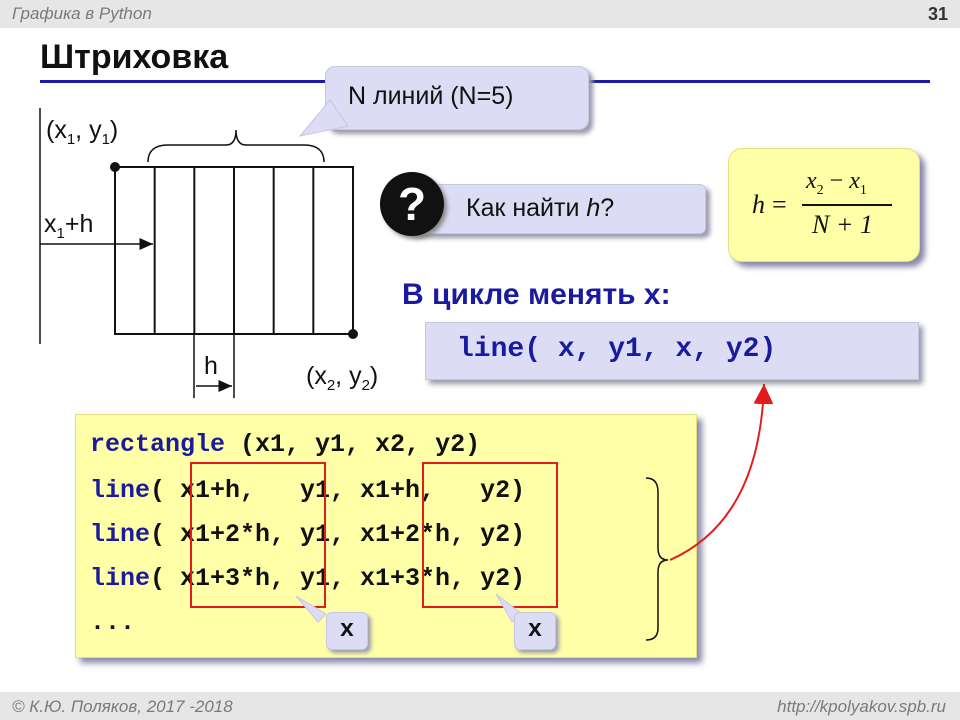 The image size is (960, 720). What do you see at coordinates (721, 472) in the screenshot?
I see `red-pointer-arrow` at bounding box center [721, 472].